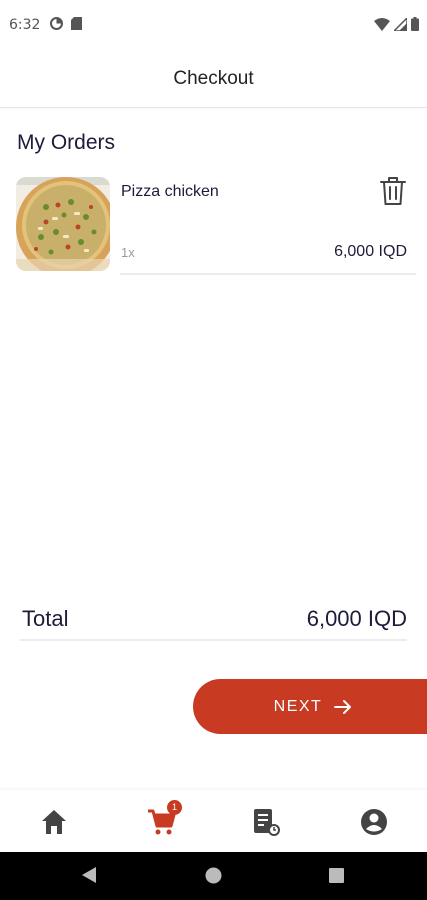 This screenshot has height=900, width=427. What do you see at coordinates (336, 875) in the screenshot?
I see `recents-icon` at bounding box center [336, 875].